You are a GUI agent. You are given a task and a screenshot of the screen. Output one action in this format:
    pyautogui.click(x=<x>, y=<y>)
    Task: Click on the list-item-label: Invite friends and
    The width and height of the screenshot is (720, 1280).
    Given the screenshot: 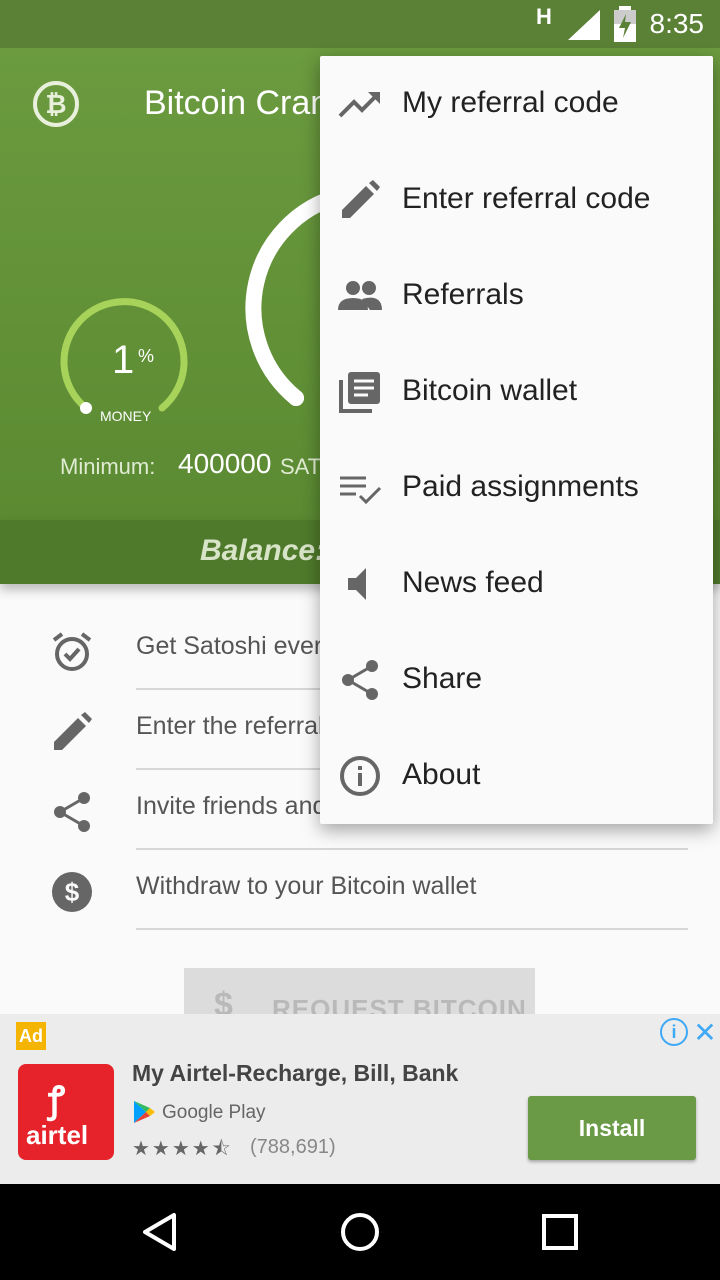 What is the action you would take?
    pyautogui.click(x=231, y=806)
    